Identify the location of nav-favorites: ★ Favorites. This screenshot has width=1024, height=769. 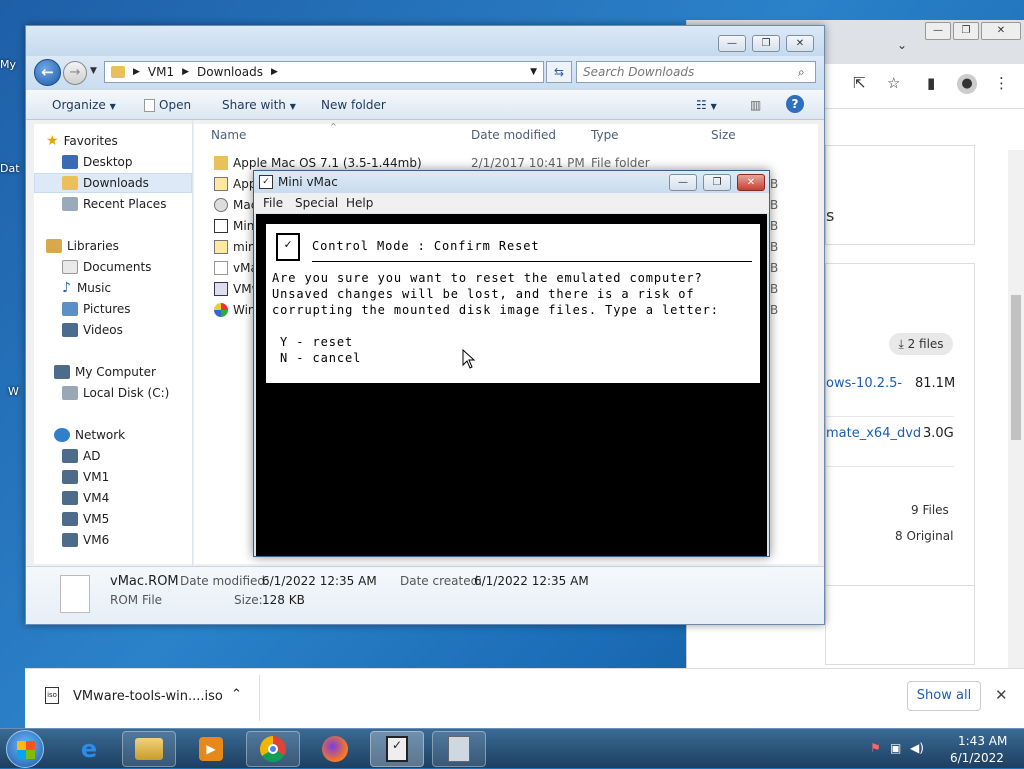
(125, 141).